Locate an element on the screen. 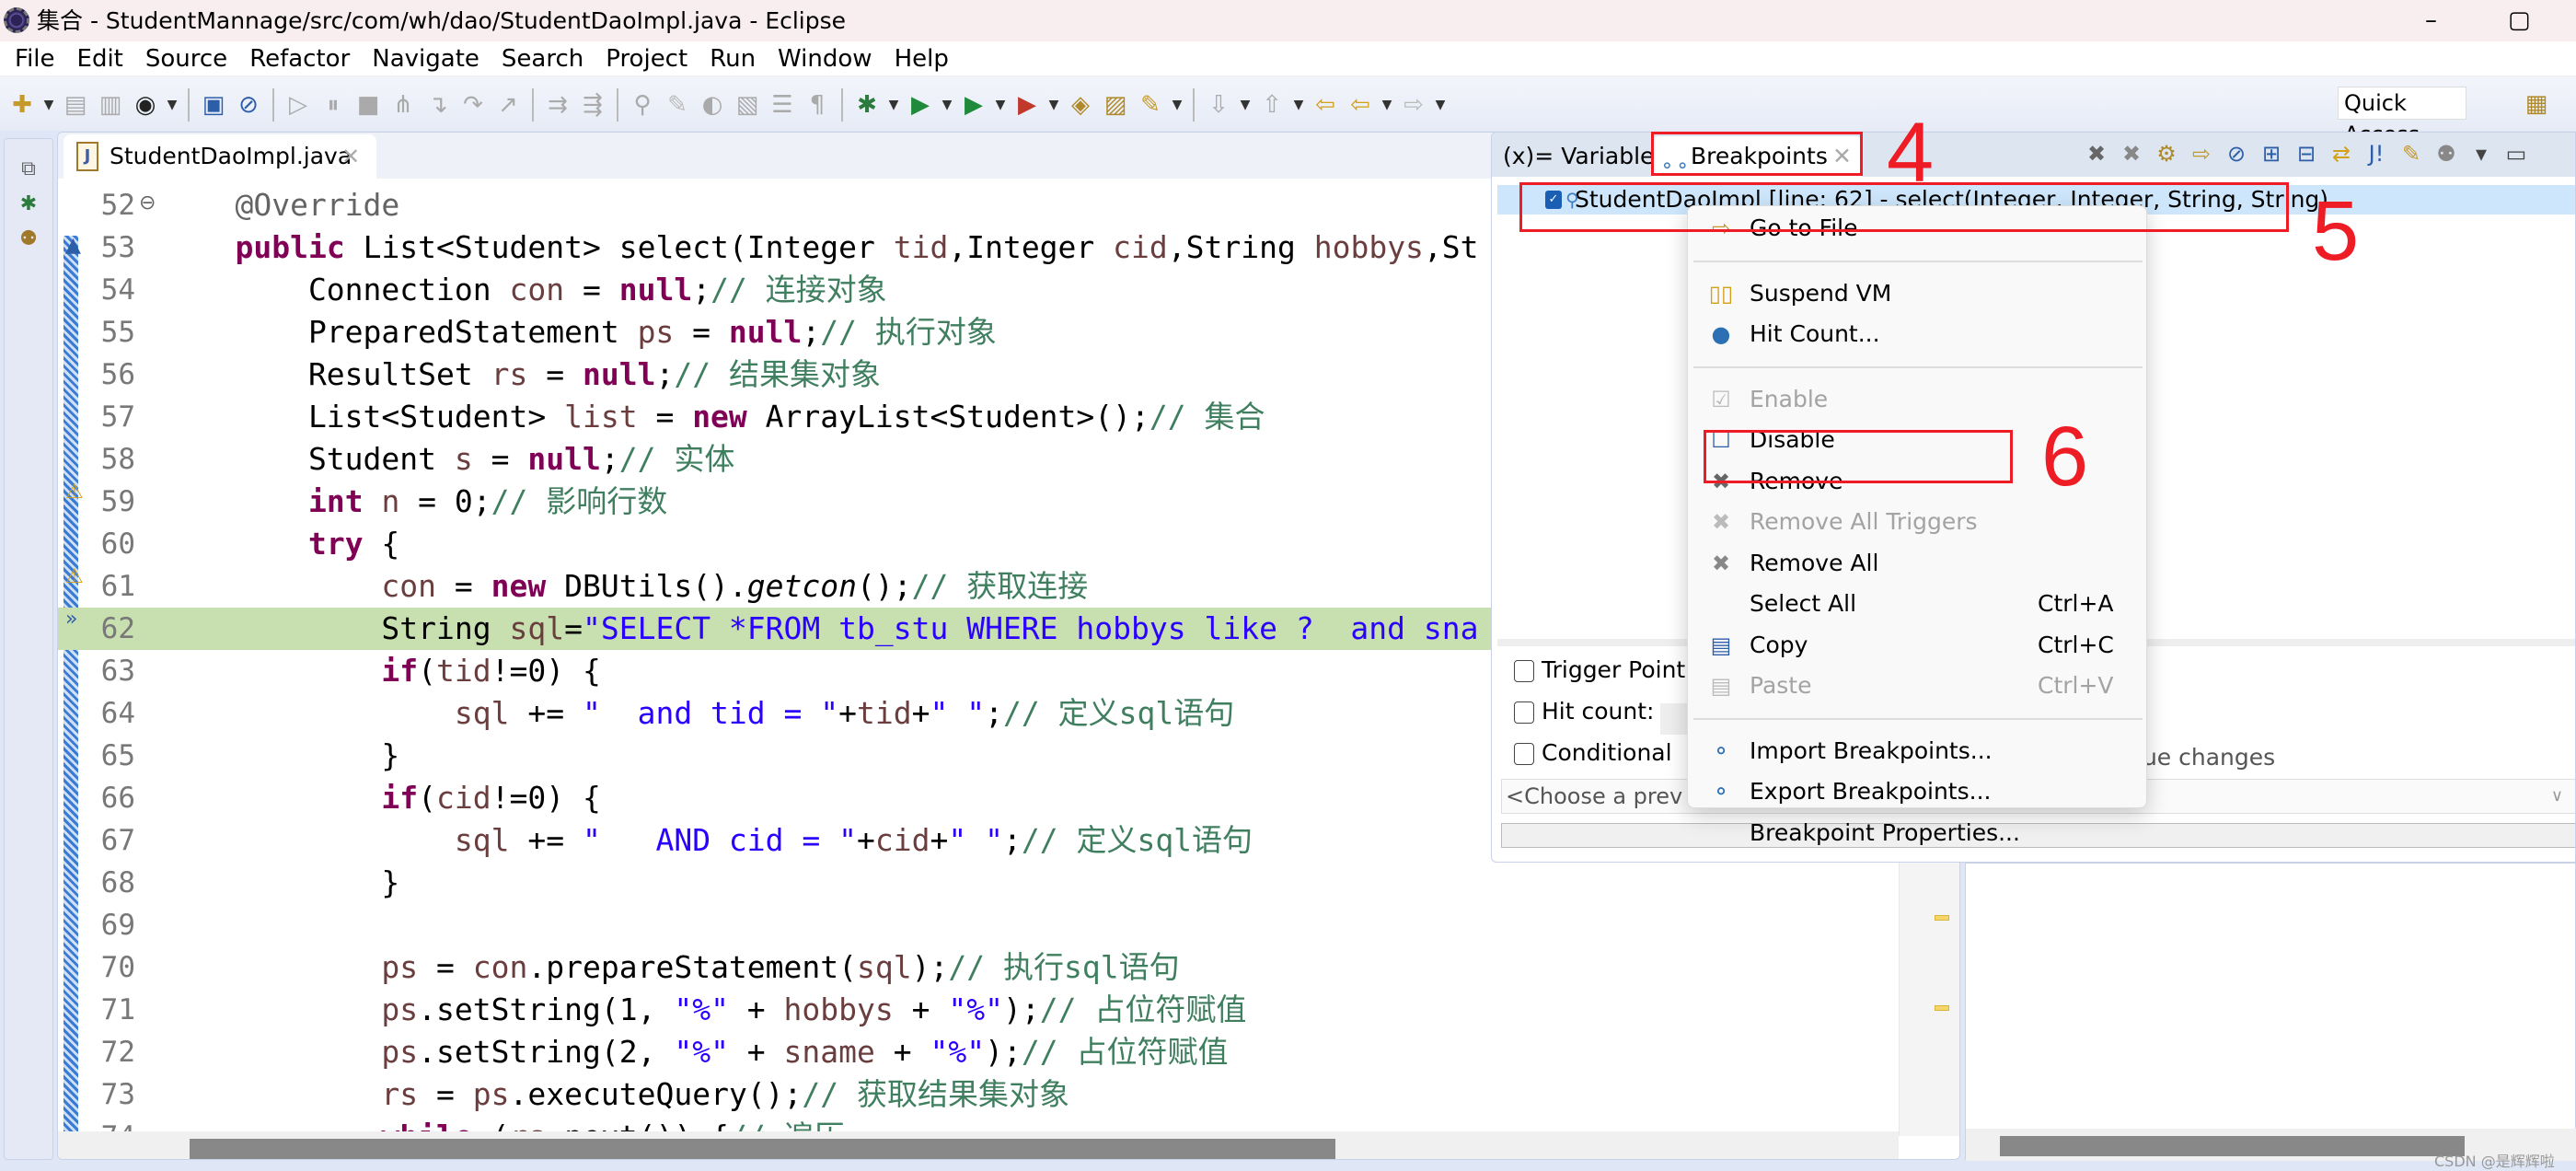 The image size is (2576, 1171). goto-file-icon: ⇨ is located at coordinates (2201, 154).